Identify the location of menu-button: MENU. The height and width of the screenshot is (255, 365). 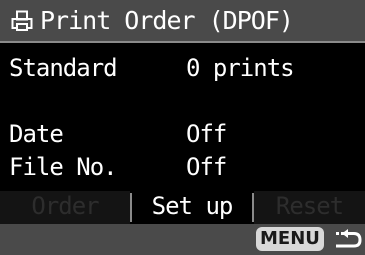
(290, 239).